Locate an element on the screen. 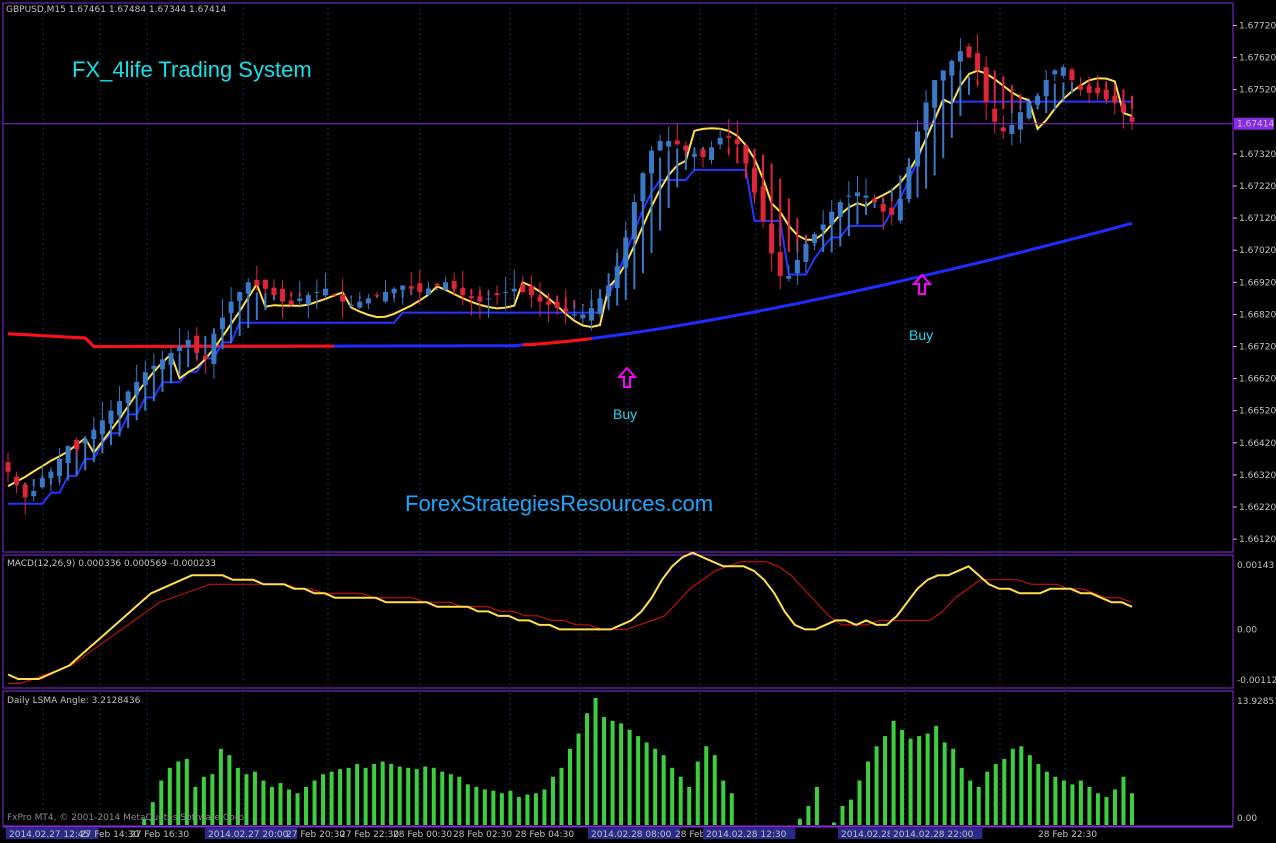  time-label-3: 2014.02.27 20:00 is located at coordinates (248, 835).